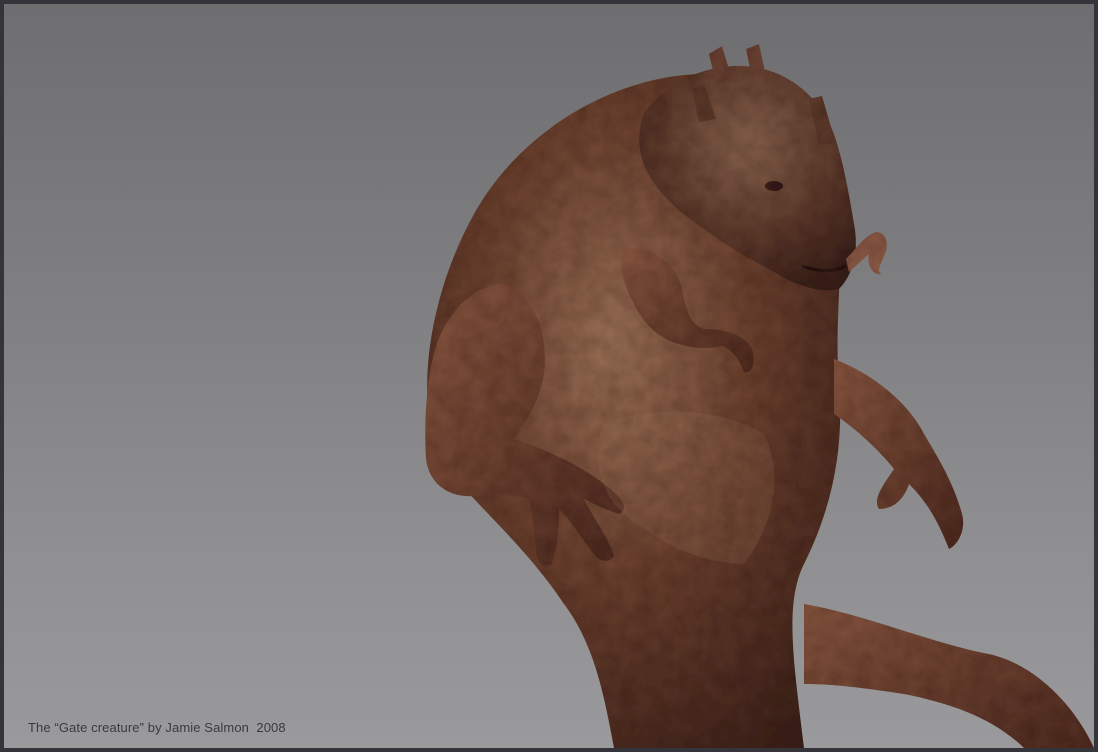  I want to click on creature-right-arm, so click(899, 454).